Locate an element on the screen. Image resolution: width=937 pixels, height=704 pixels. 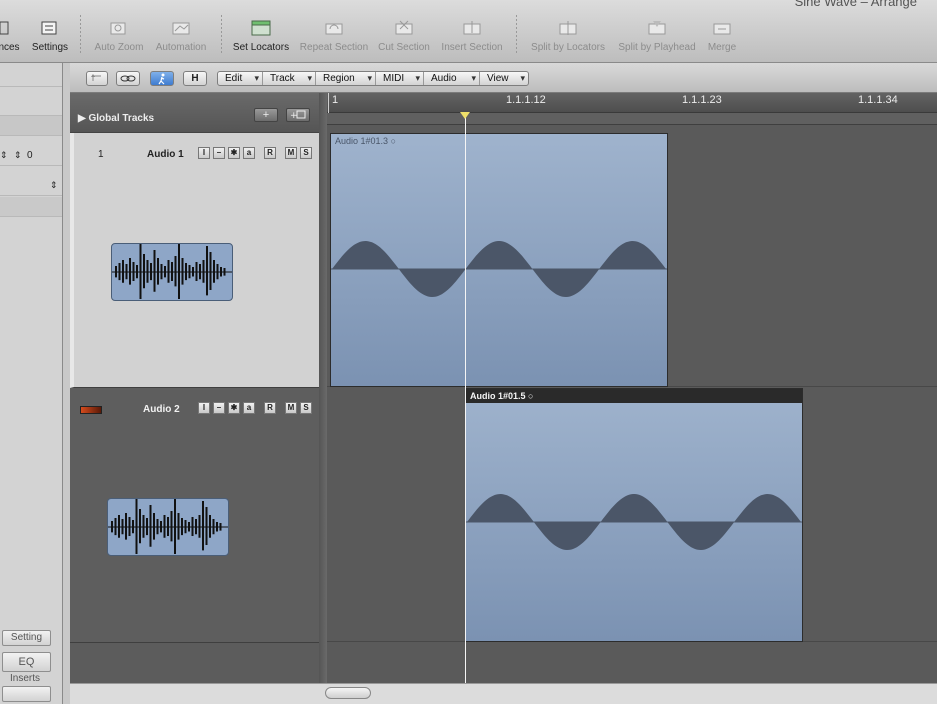
split-by-locators-icon is located at coordinates (568, 28).